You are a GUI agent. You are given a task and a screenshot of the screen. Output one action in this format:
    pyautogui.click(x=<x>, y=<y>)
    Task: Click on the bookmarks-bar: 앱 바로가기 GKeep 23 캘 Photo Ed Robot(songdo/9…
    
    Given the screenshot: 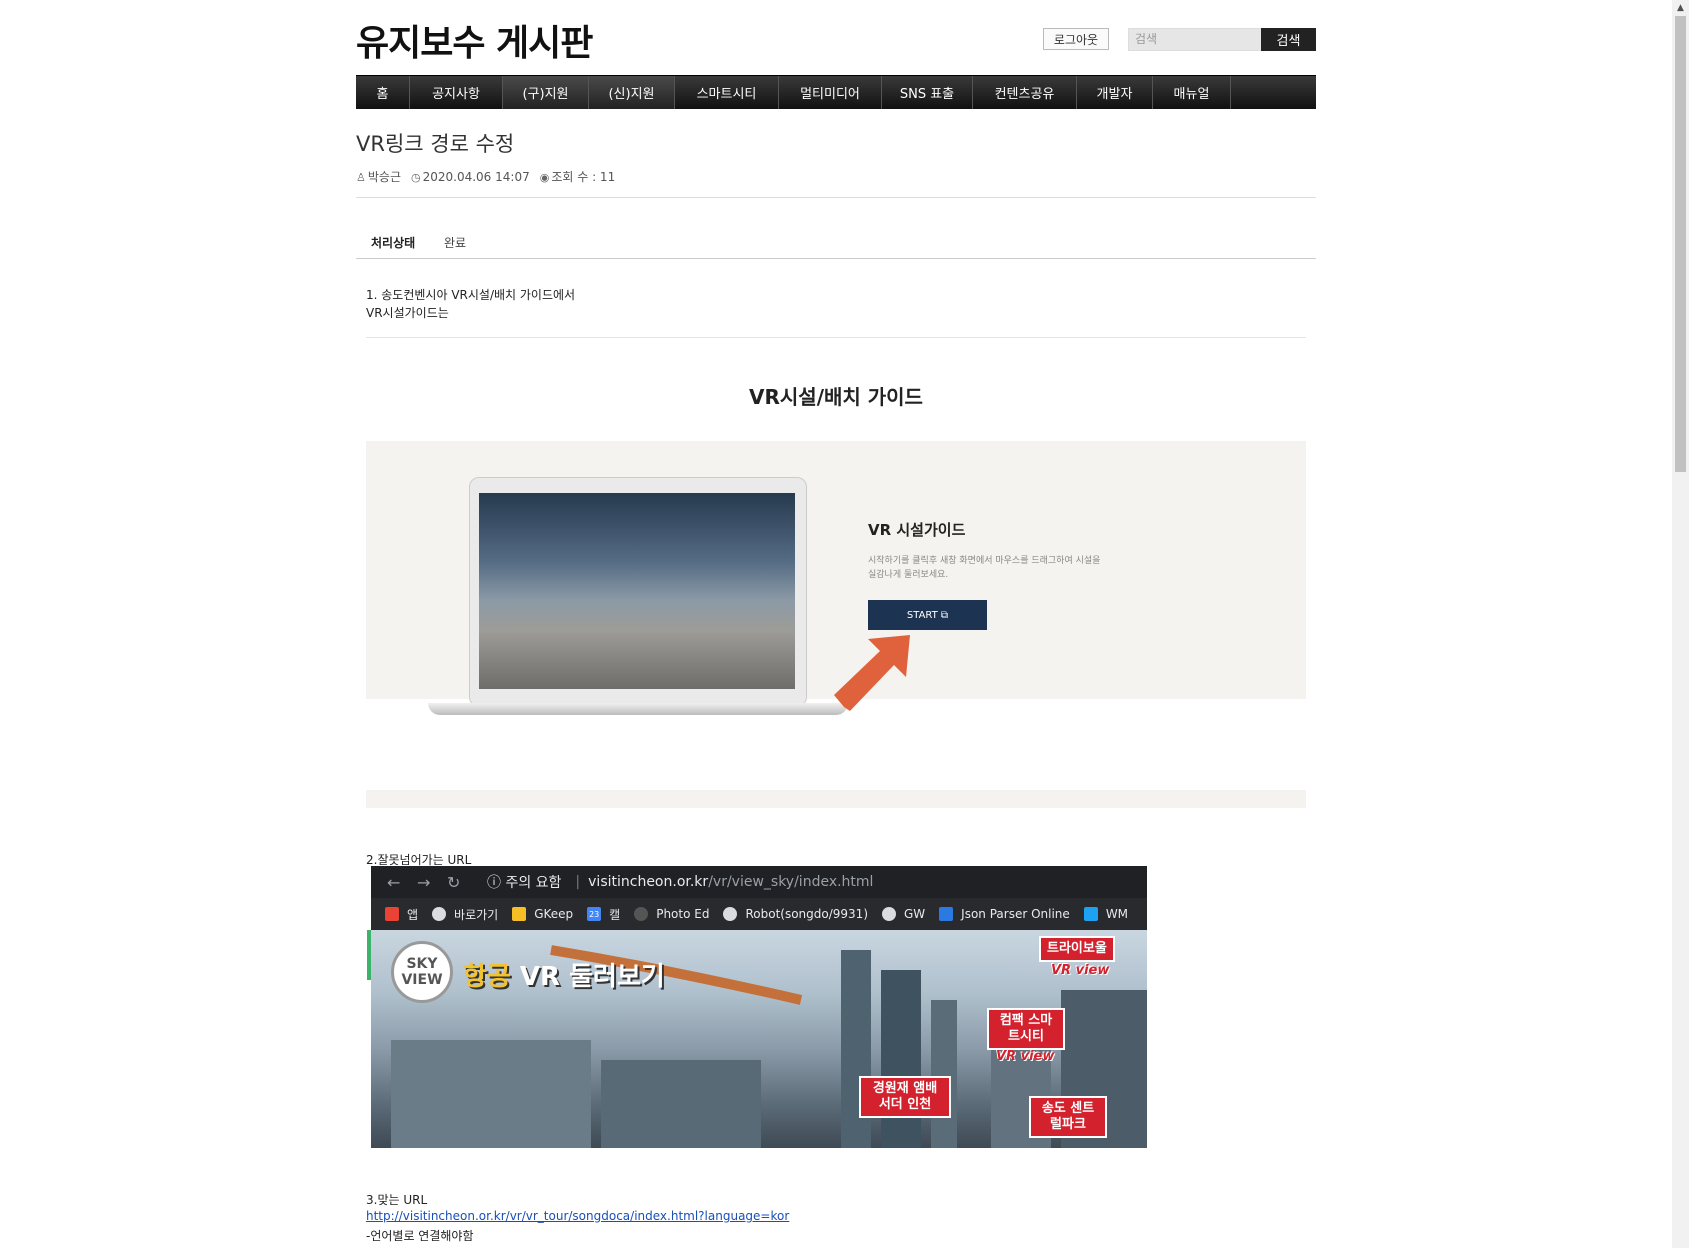 What is the action you would take?
    pyautogui.click(x=759, y=914)
    